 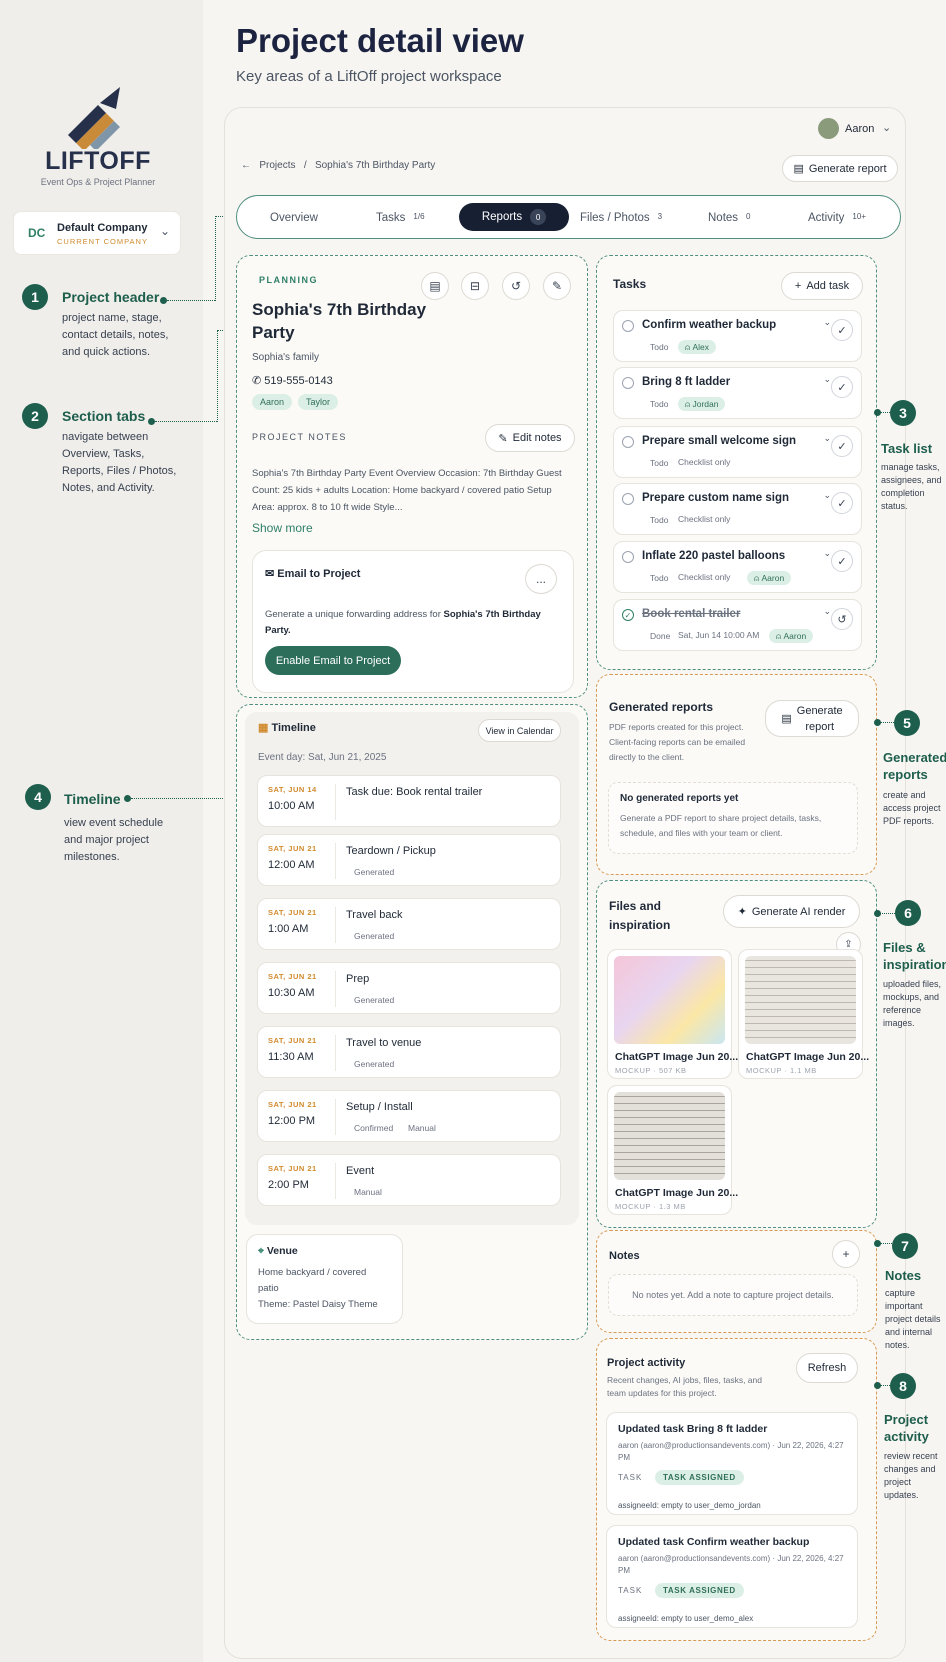 What do you see at coordinates (791, 911) in the screenshot?
I see `generate-ai-render-button: ✦ Generate AI render` at bounding box center [791, 911].